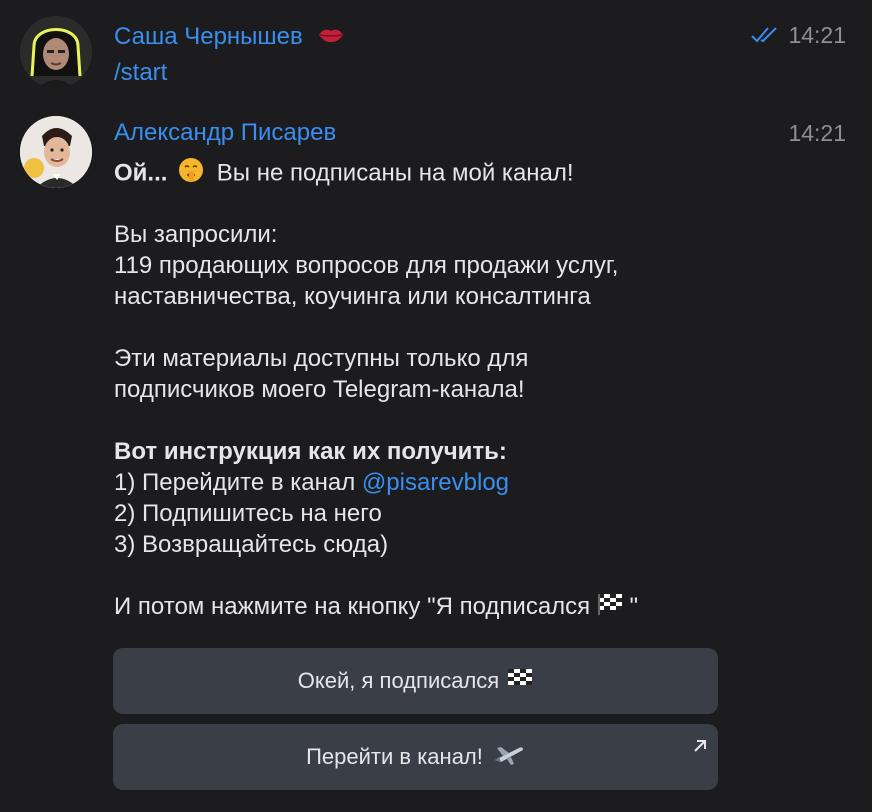  Describe the element at coordinates (436, 50) in the screenshot. I see `message-sasha: Саша Чернышев 14:21 /start` at that location.